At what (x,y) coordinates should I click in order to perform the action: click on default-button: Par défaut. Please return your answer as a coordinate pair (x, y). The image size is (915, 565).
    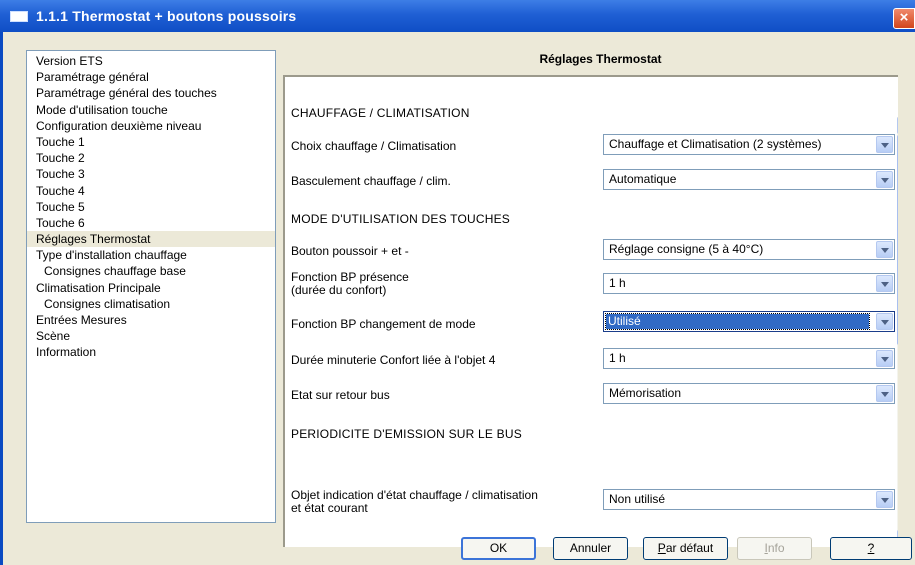
    Looking at the image, I should click on (685, 548).